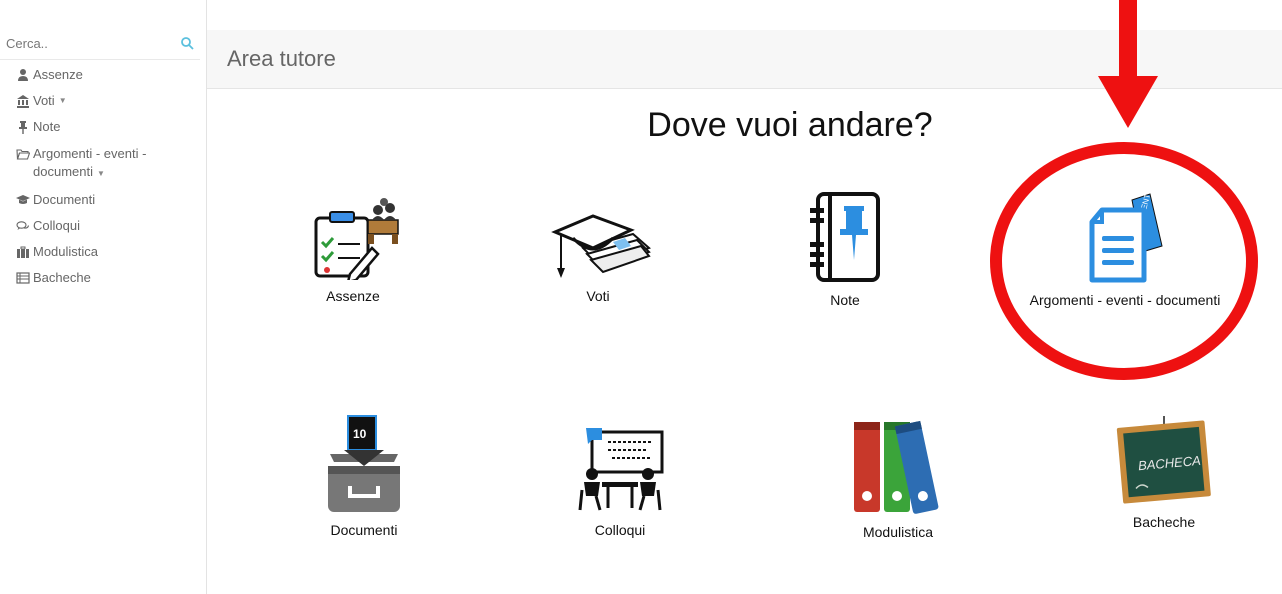 The image size is (1282, 594). What do you see at coordinates (1128, 64) in the screenshot?
I see `down-arrow-icon` at bounding box center [1128, 64].